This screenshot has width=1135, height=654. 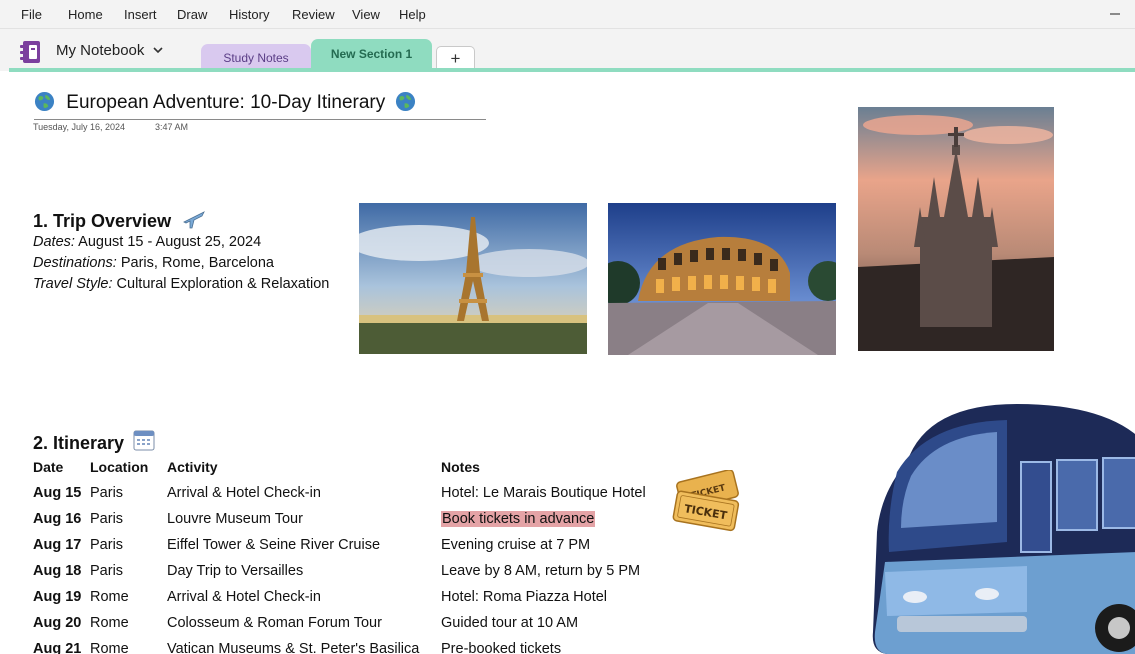 I want to click on dates-label: Dates:, so click(x=54, y=242).